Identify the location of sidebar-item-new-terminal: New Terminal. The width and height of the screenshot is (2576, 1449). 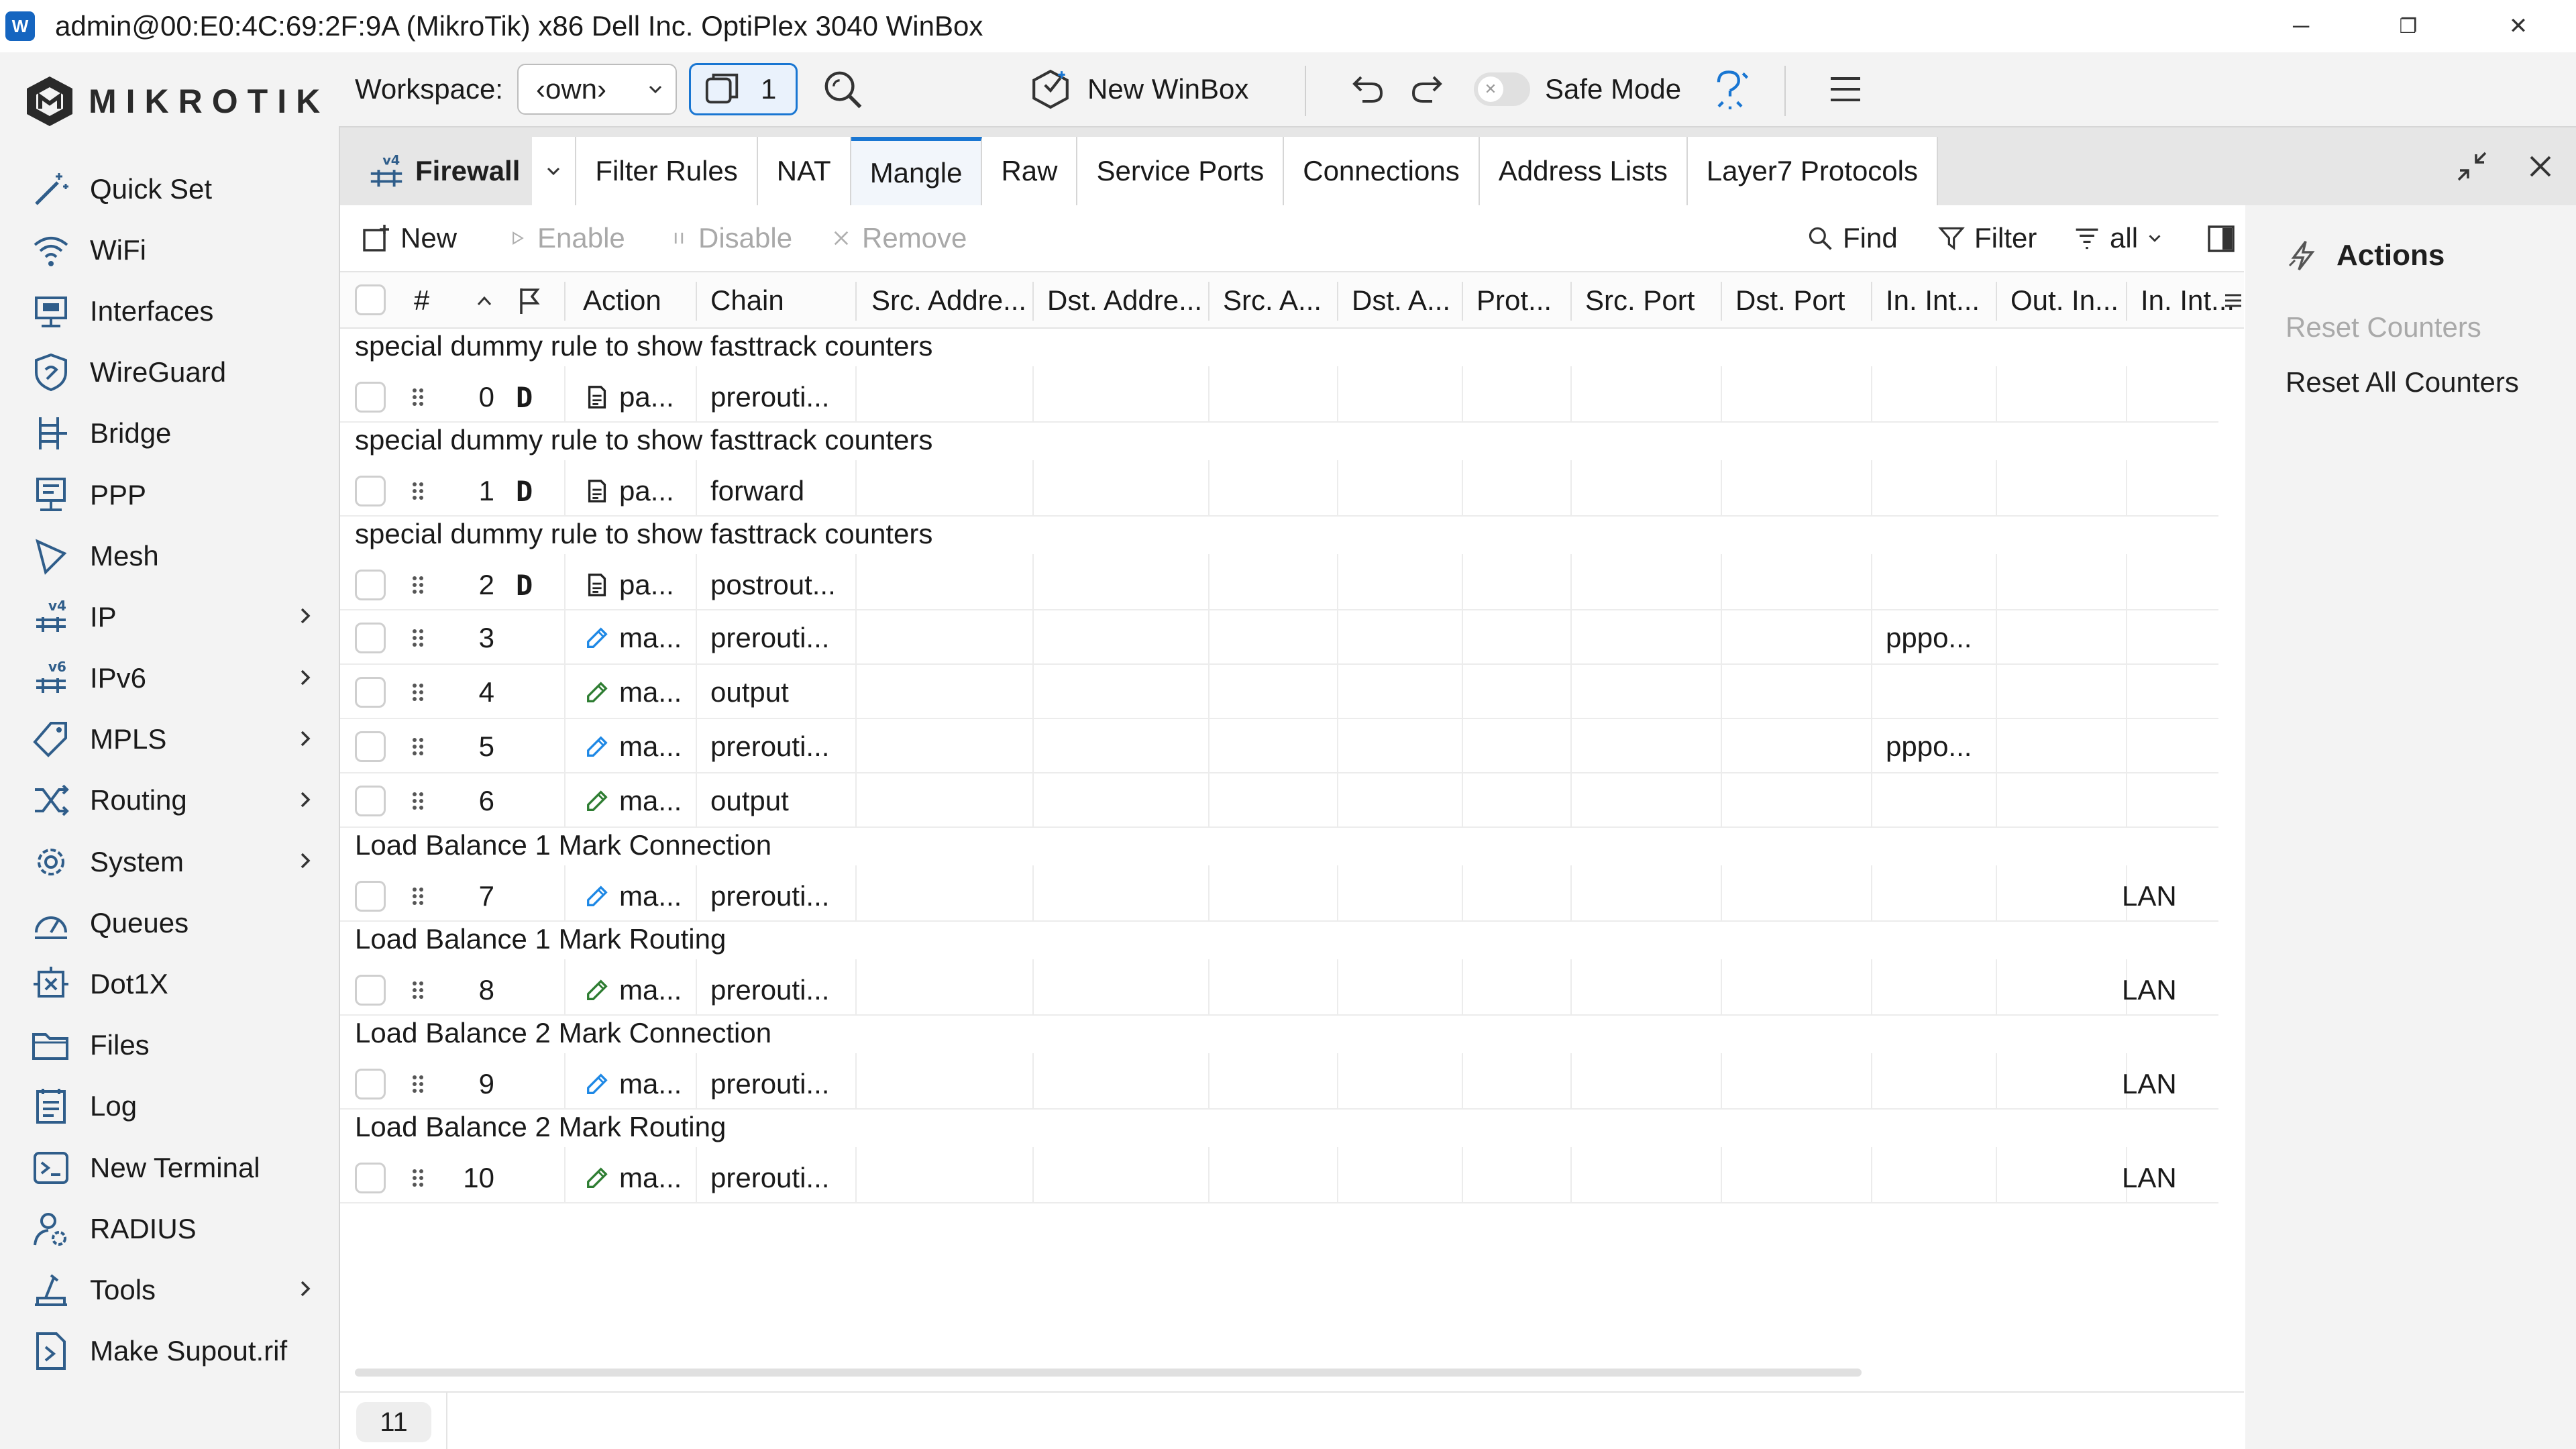
(169, 1167).